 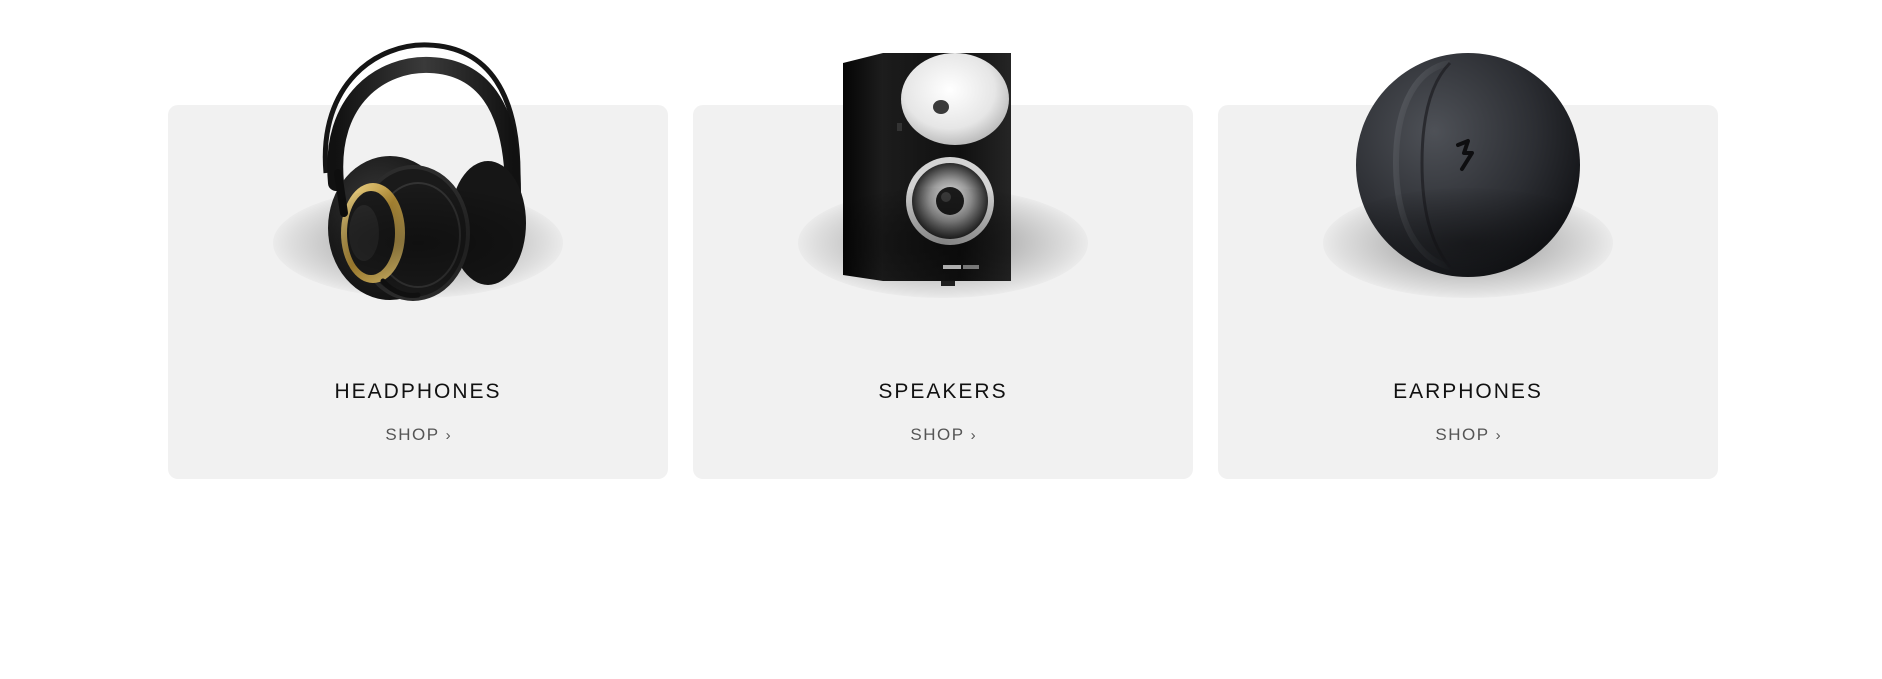 I want to click on shop-earphones-link: SHOP ›, so click(x=1467, y=435).